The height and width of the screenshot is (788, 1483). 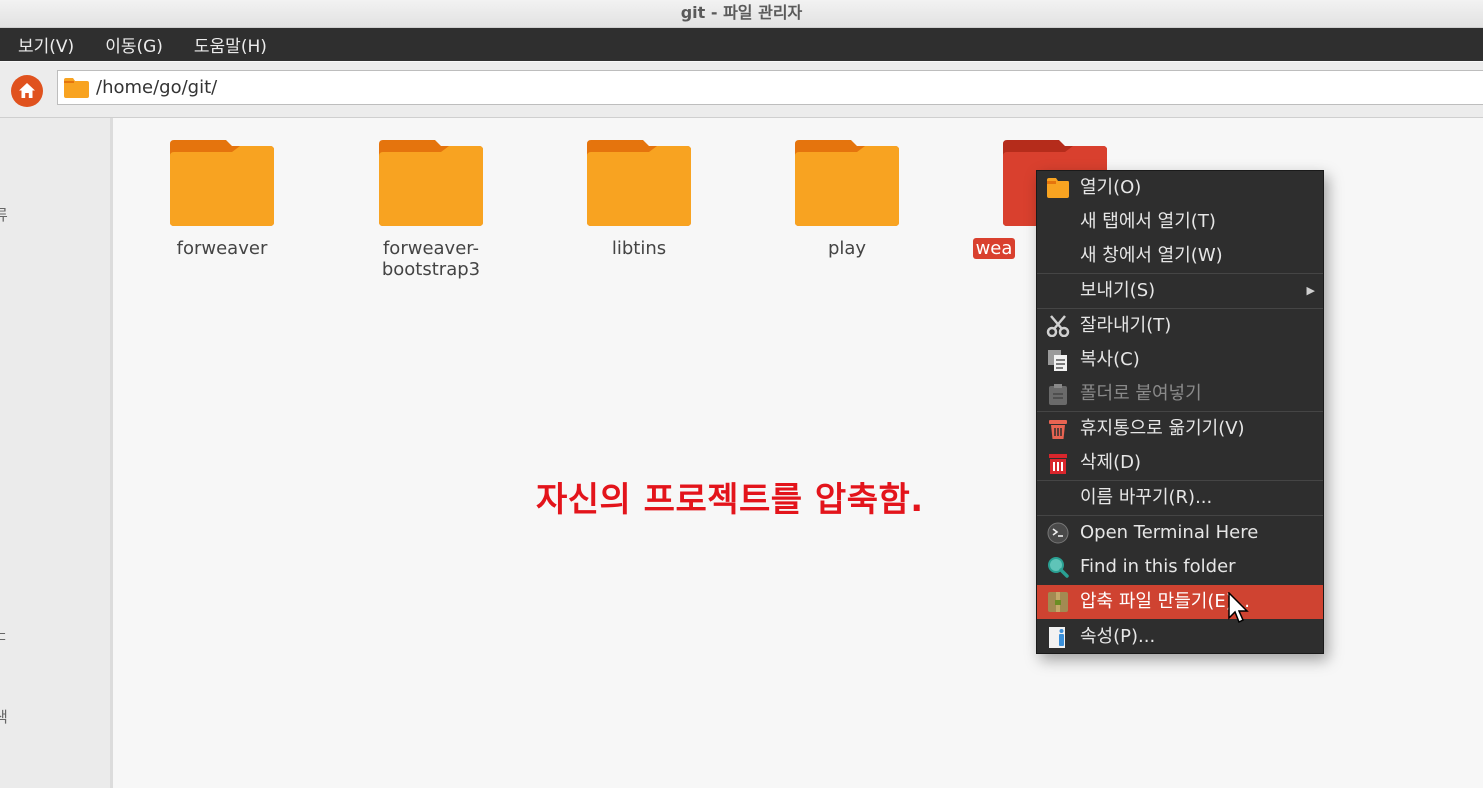 I want to click on menu-item-move-to-trash: 휴지통으로 옮기기(V), so click(x=1180, y=429).